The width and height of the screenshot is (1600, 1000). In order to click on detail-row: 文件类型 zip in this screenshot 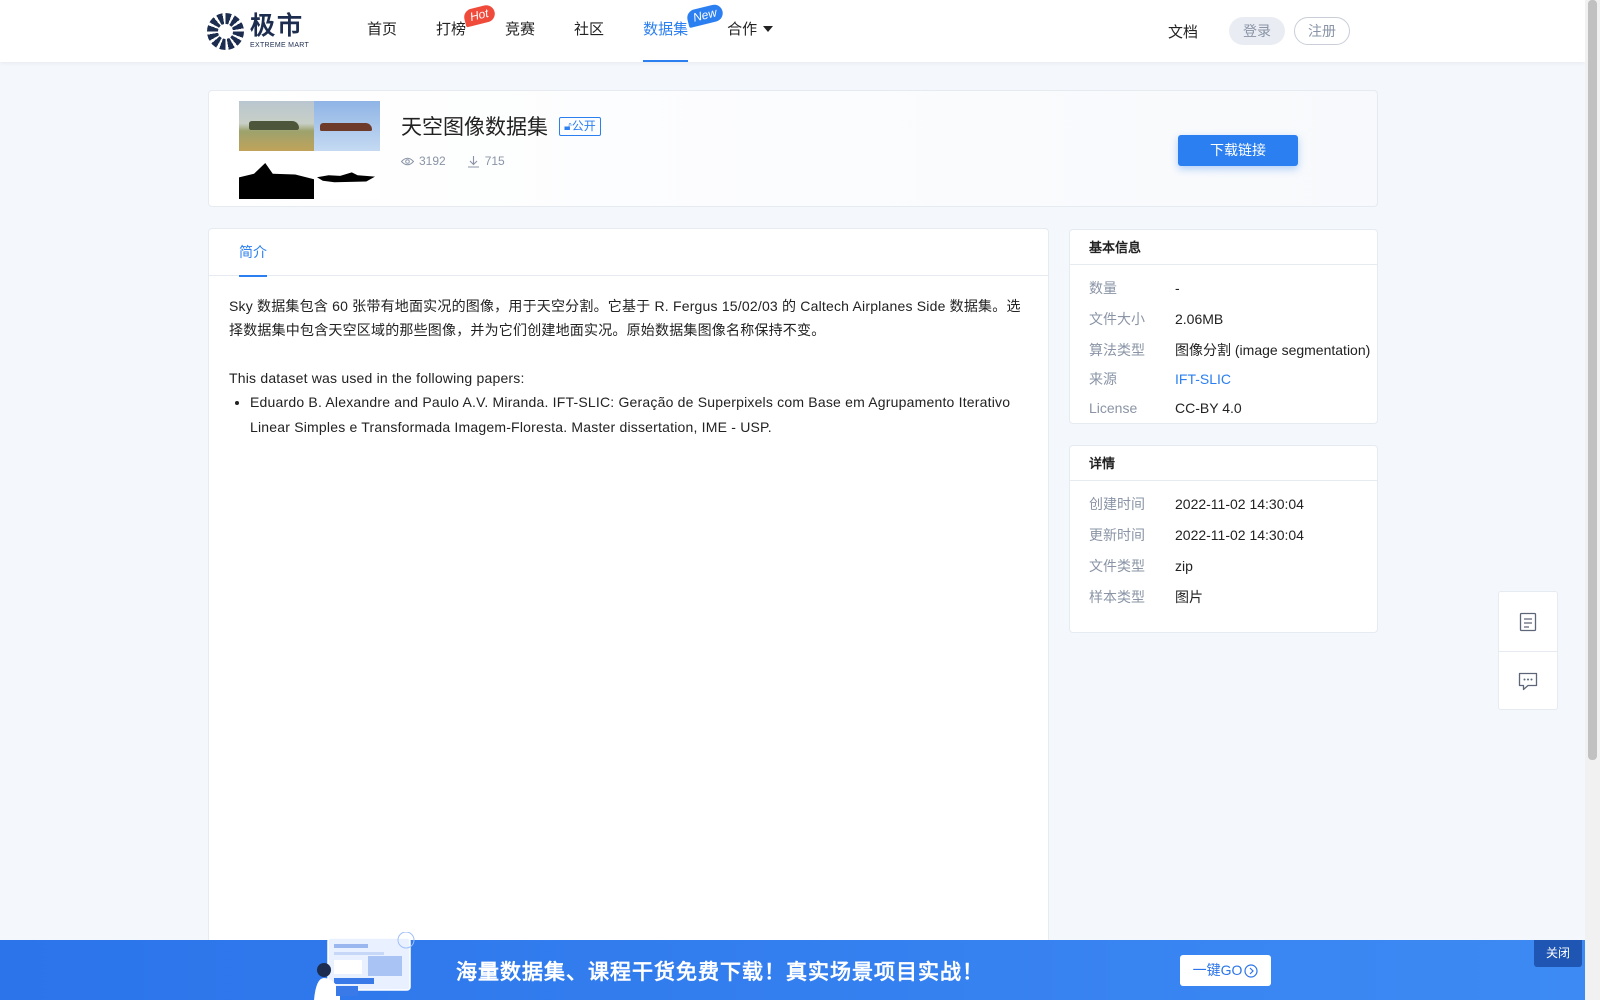, I will do `click(1141, 565)`.